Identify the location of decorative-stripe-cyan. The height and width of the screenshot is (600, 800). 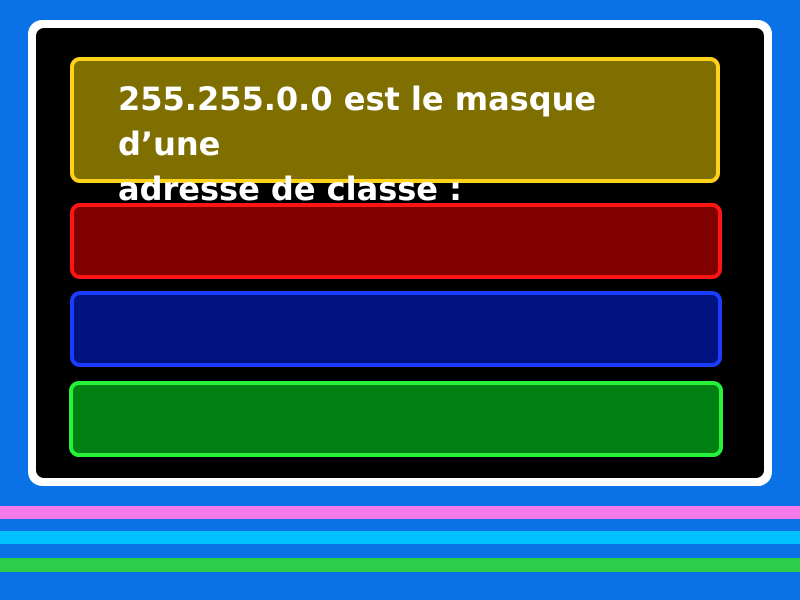
(400, 537).